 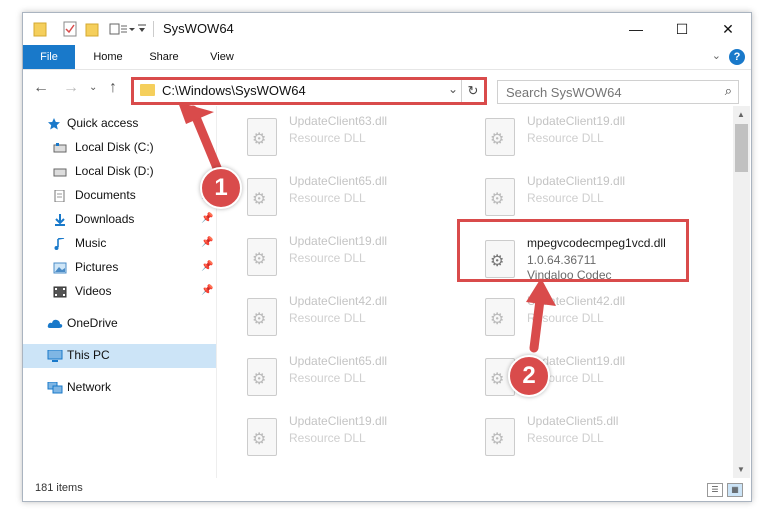 I want to click on refresh-icon: ↻, so click(x=472, y=91).